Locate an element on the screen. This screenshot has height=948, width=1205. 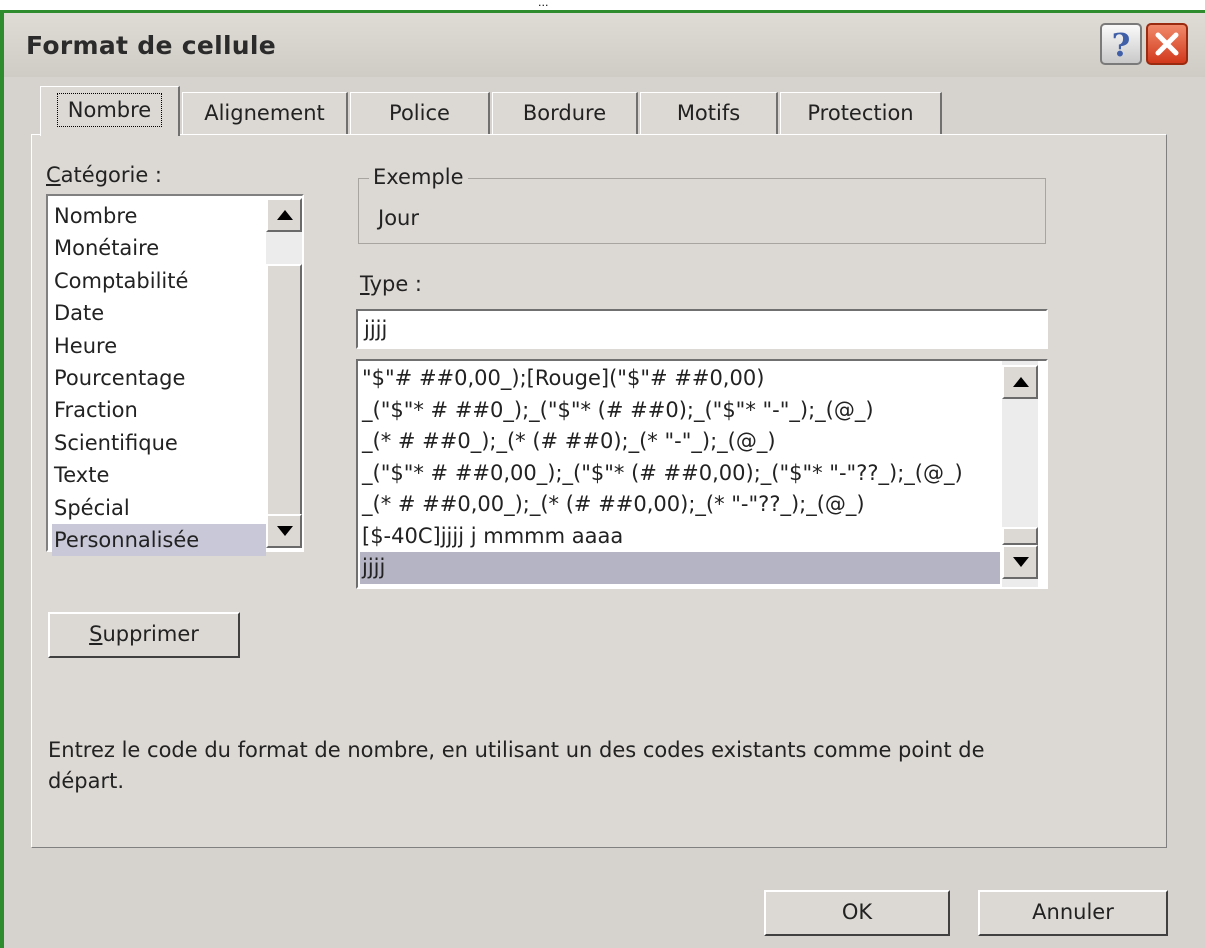
category-scrollbar is located at coordinates (284, 373).